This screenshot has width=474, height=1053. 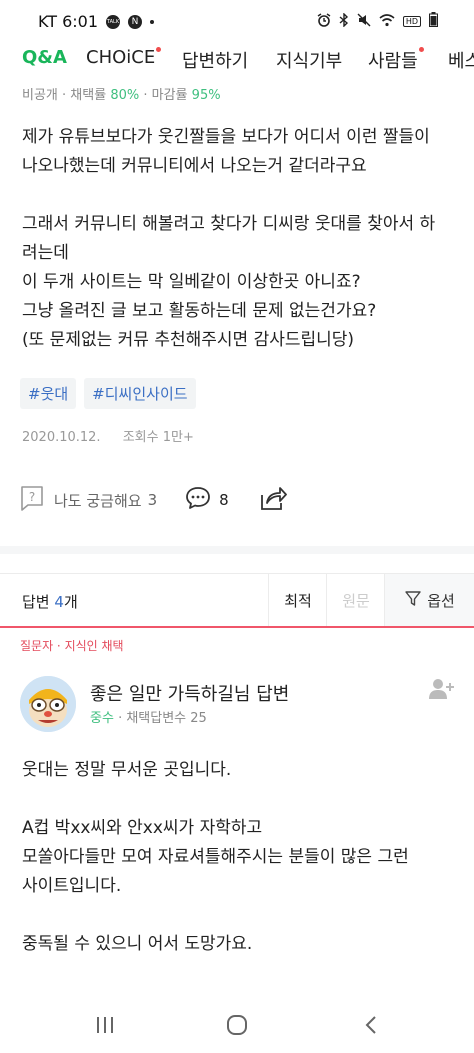 I want to click on sort-label: 최적, so click(x=298, y=600).